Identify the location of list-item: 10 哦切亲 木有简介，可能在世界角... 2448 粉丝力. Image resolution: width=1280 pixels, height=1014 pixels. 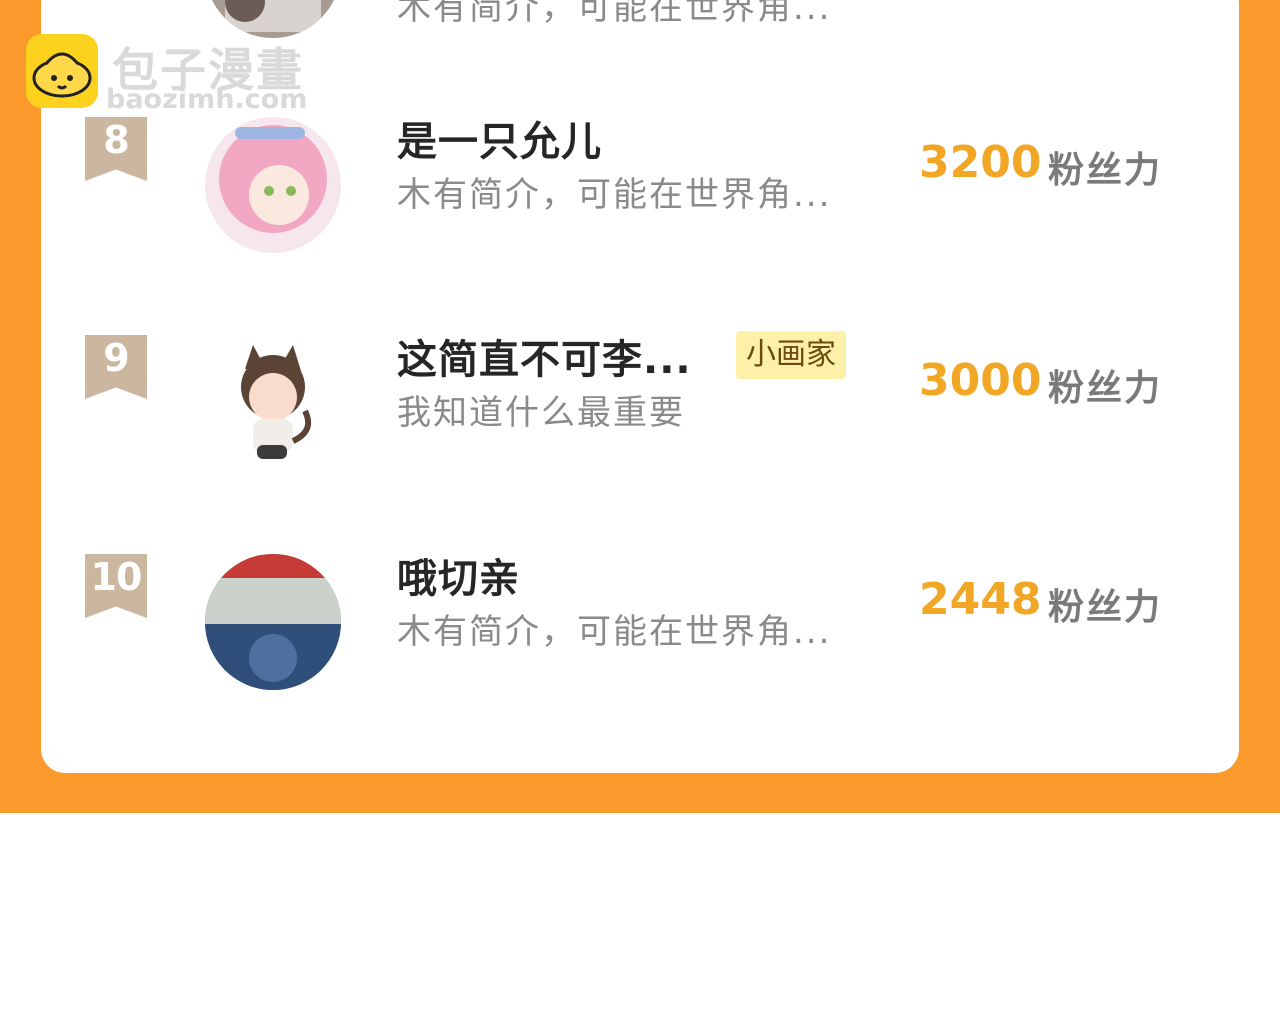
(640, 629).